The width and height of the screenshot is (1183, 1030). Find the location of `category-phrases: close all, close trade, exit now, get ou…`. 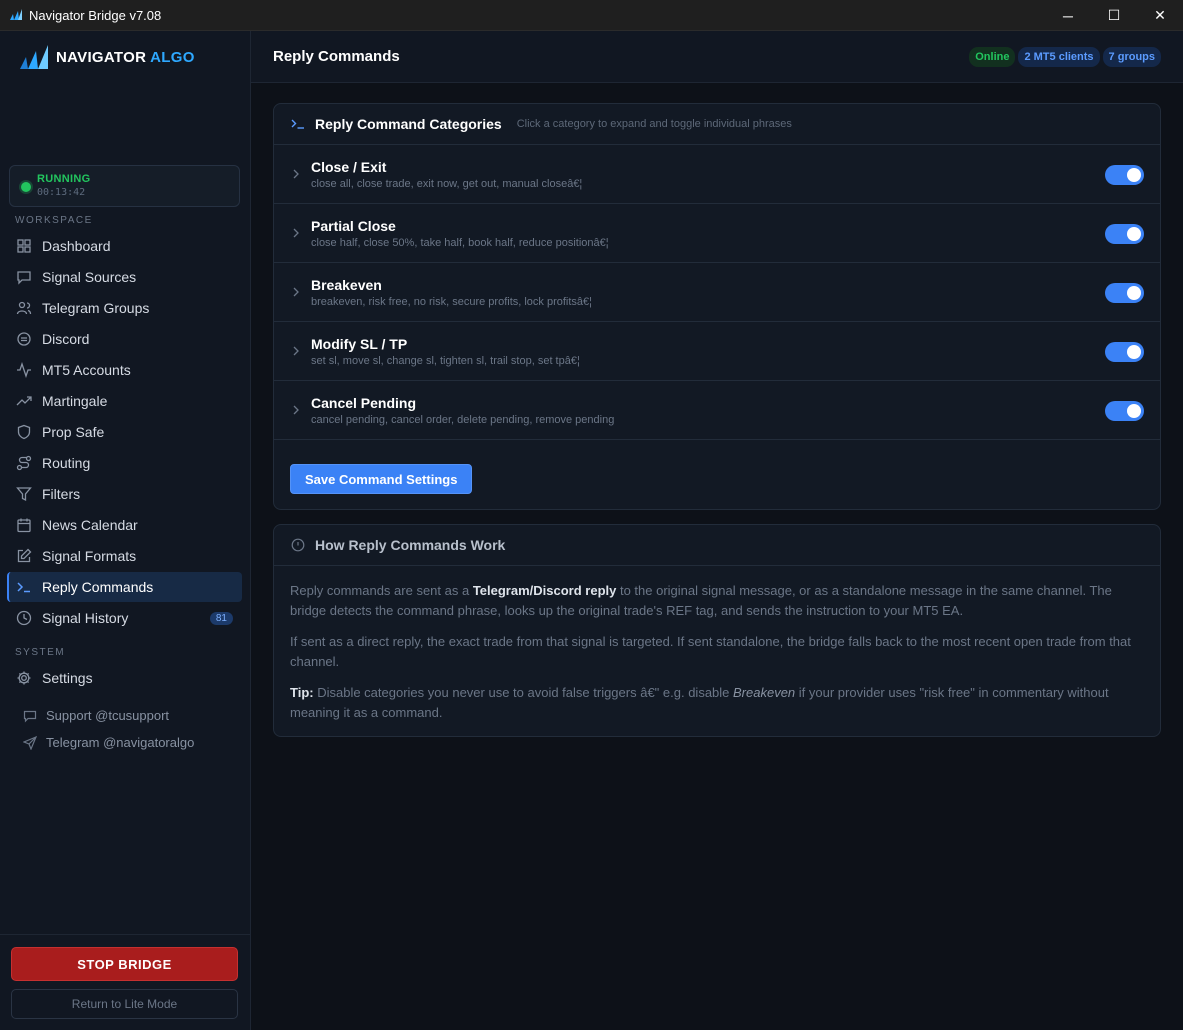

category-phrases: close all, close trade, exit now, get ou… is located at coordinates (447, 184).